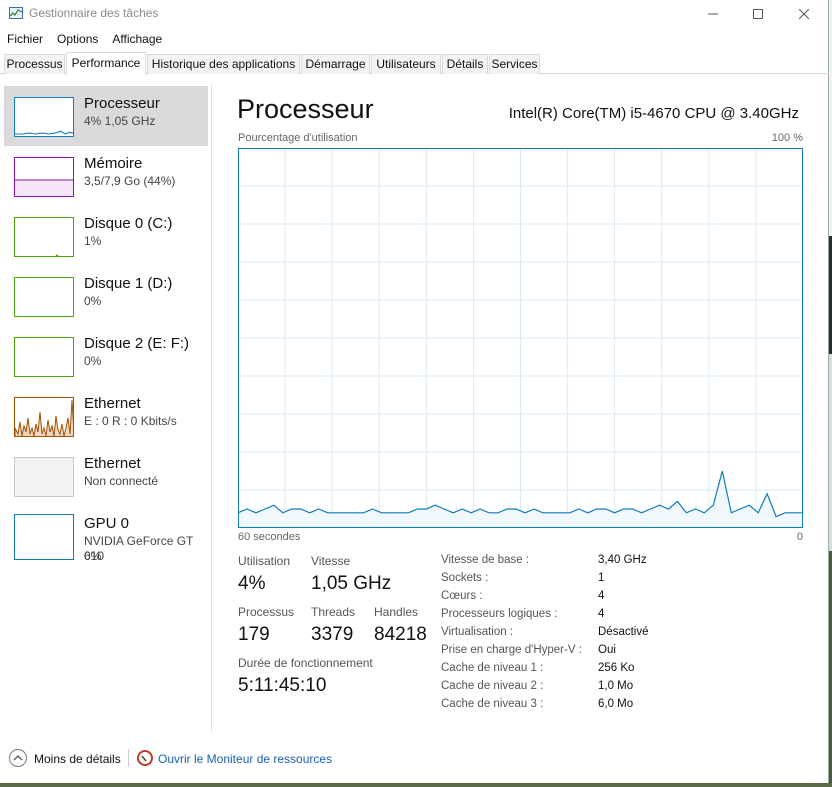  What do you see at coordinates (44, 477) in the screenshot?
I see `ethernet-disconnected-thumbnail` at bounding box center [44, 477].